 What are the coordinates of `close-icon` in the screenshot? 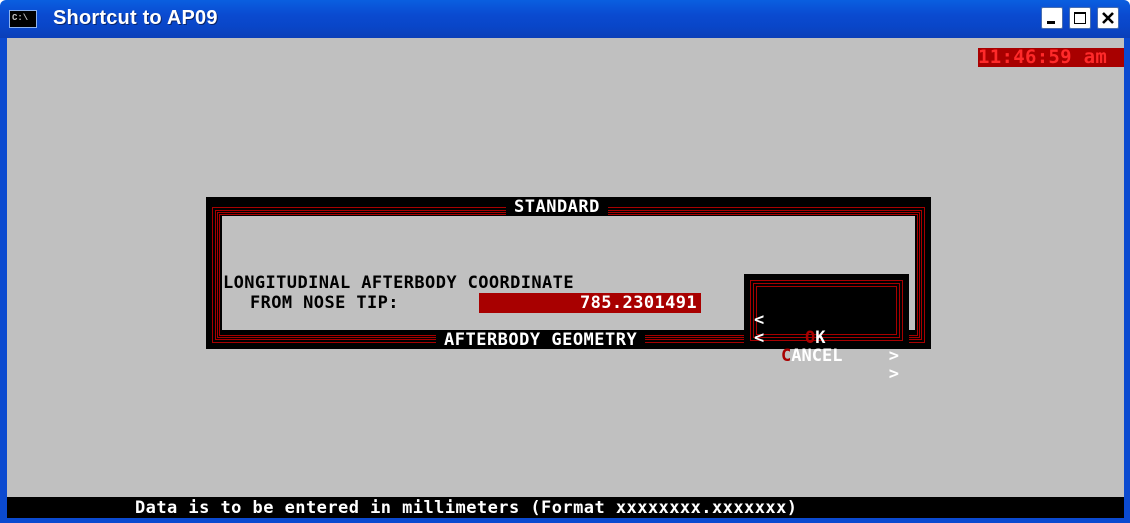 It's located at (1108, 18).